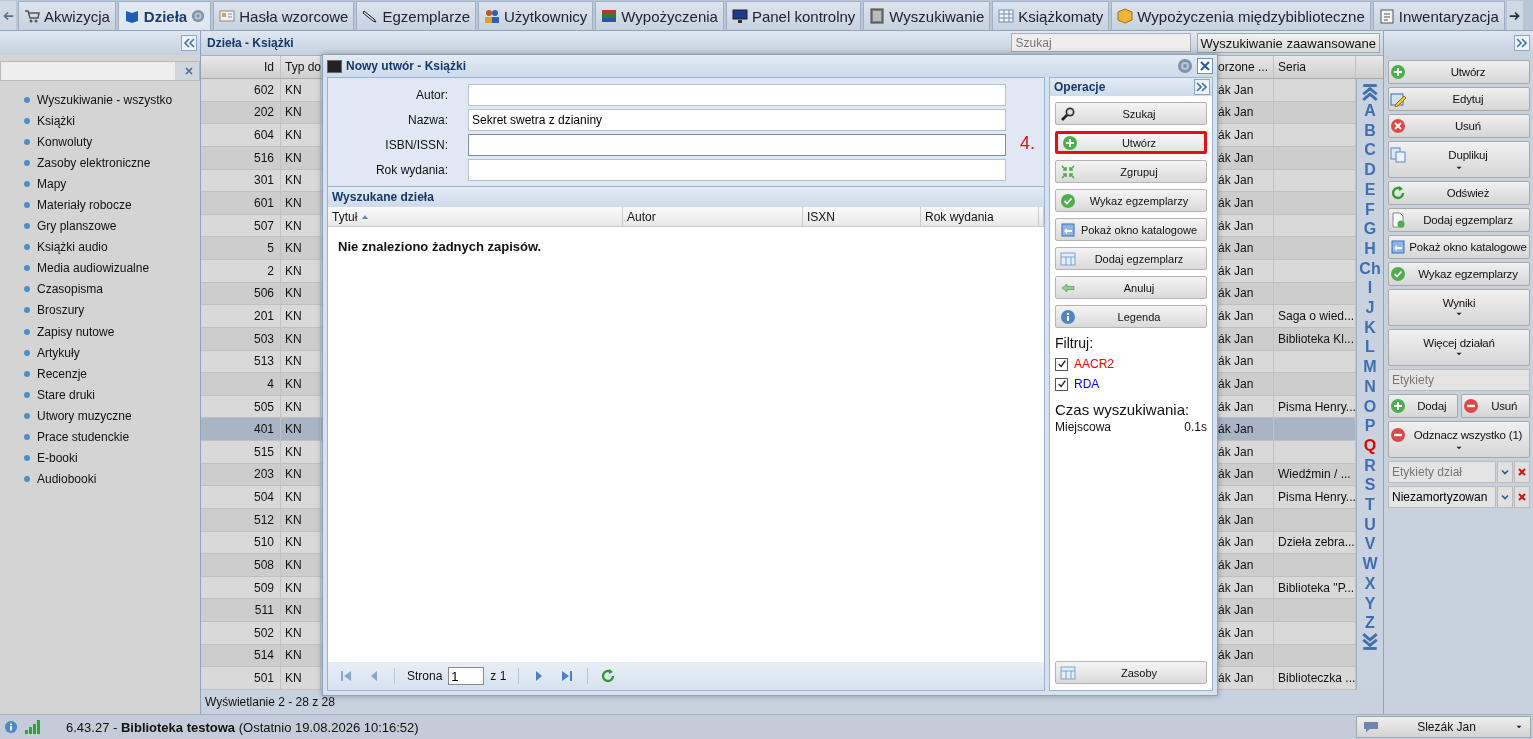 The width and height of the screenshot is (1533, 739). What do you see at coordinates (1315, 67) in the screenshot?
I see `column-header: Seria` at bounding box center [1315, 67].